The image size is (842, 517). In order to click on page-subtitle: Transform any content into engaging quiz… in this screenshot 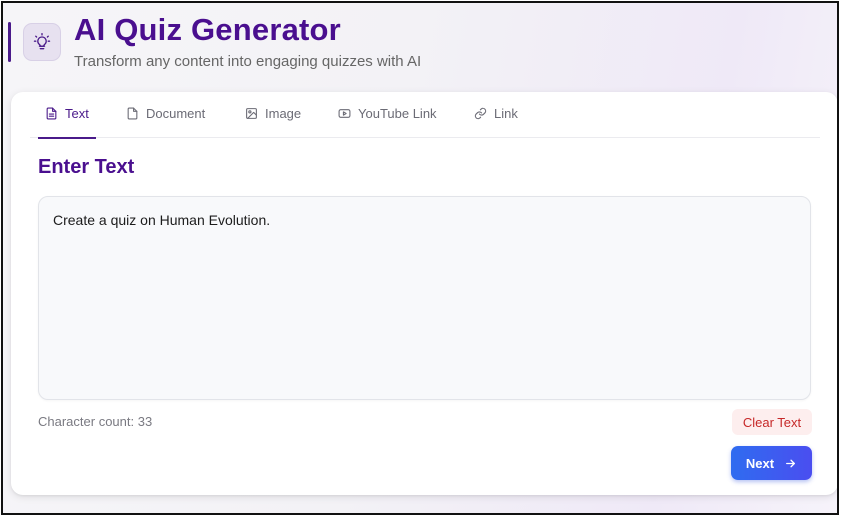, I will do `click(248, 61)`.